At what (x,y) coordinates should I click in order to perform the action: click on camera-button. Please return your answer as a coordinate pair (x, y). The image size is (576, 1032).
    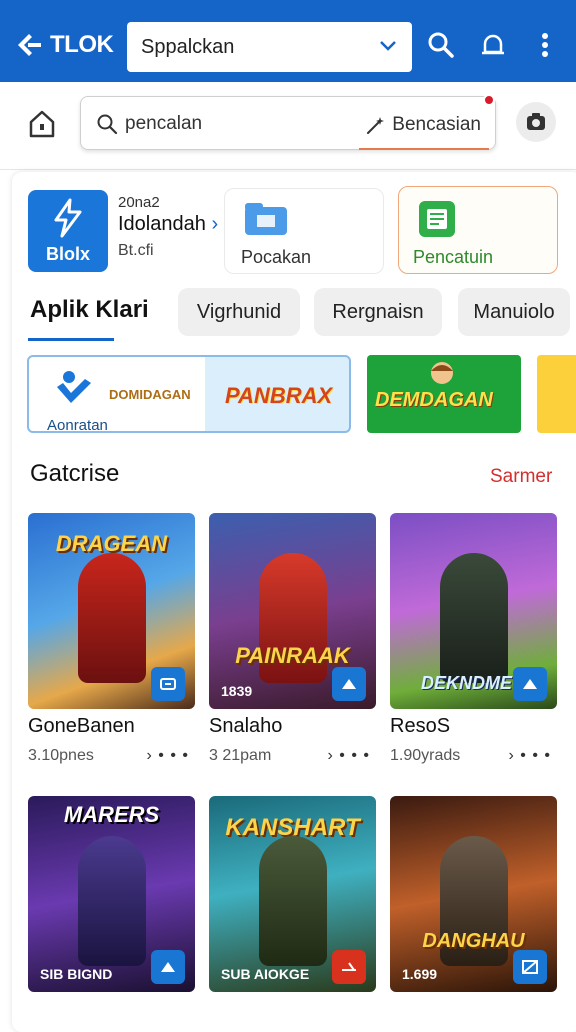
    Looking at the image, I should click on (536, 122).